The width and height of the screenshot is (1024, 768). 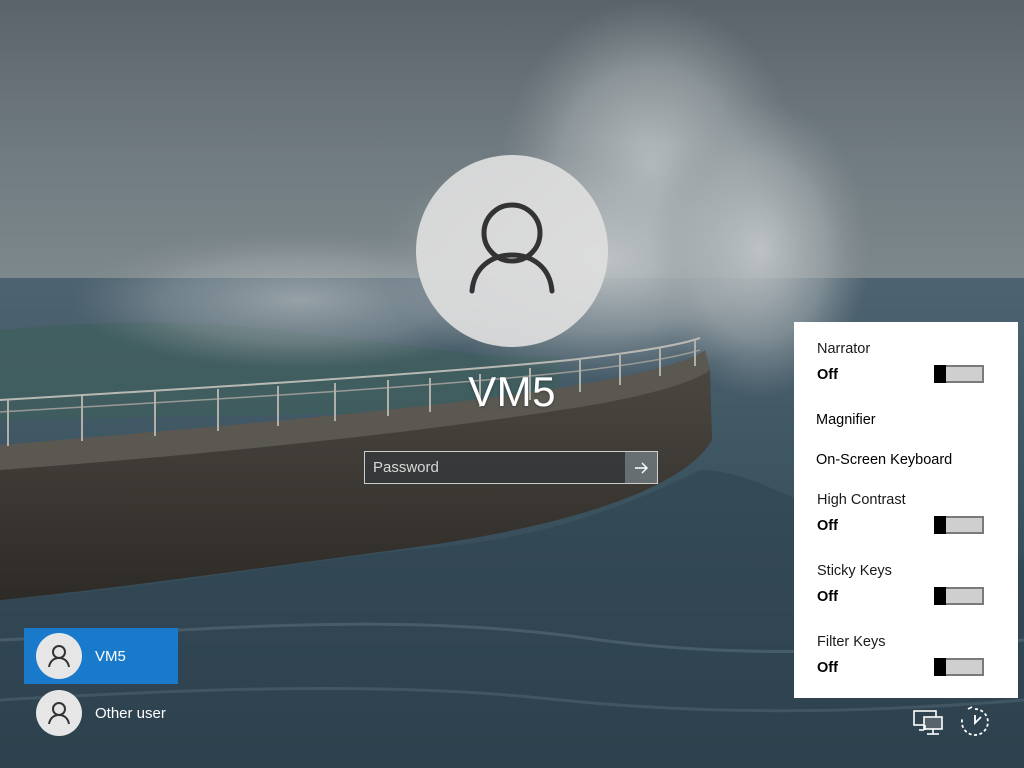 I want to click on magnifier-item: Magnifier, so click(x=846, y=420).